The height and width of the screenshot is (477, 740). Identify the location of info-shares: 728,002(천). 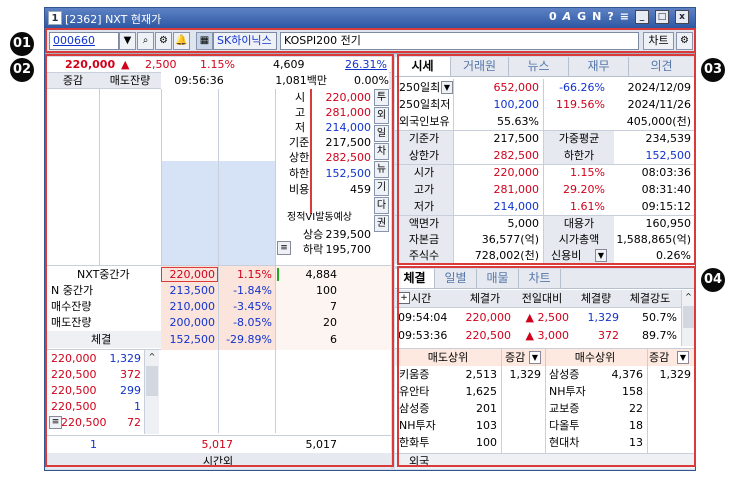
(506, 255).